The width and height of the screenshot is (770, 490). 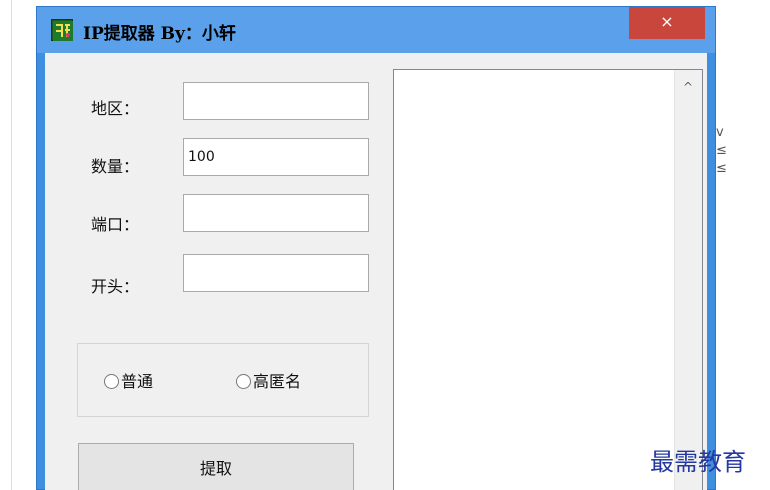 What do you see at coordinates (115, 286) in the screenshot?
I see `prefix-label: 开头：` at bounding box center [115, 286].